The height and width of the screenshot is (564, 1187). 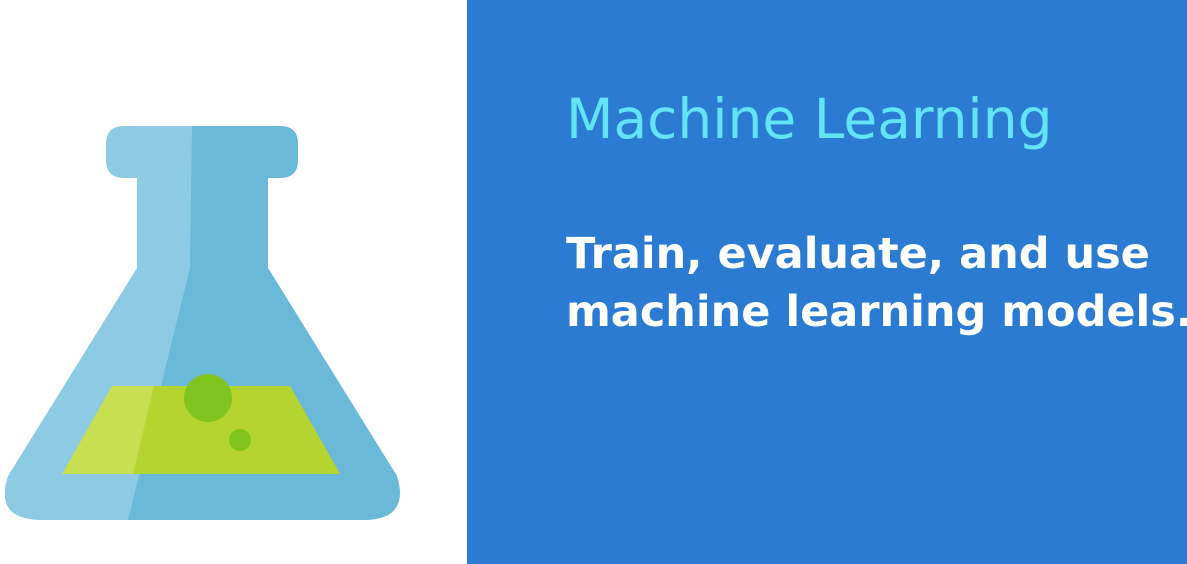 What do you see at coordinates (858, 254) in the screenshot?
I see `subtitle-line-1: Train, evaluate, and use` at bounding box center [858, 254].